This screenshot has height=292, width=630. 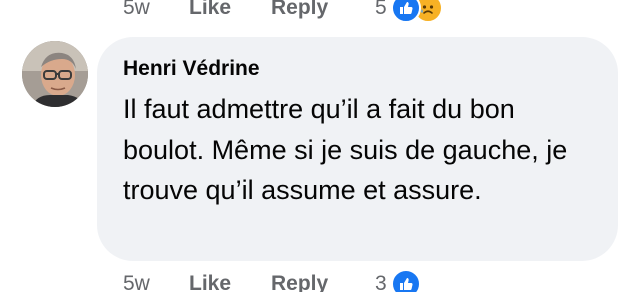 I want to click on profile-photo-icon, so click(x=55, y=74).